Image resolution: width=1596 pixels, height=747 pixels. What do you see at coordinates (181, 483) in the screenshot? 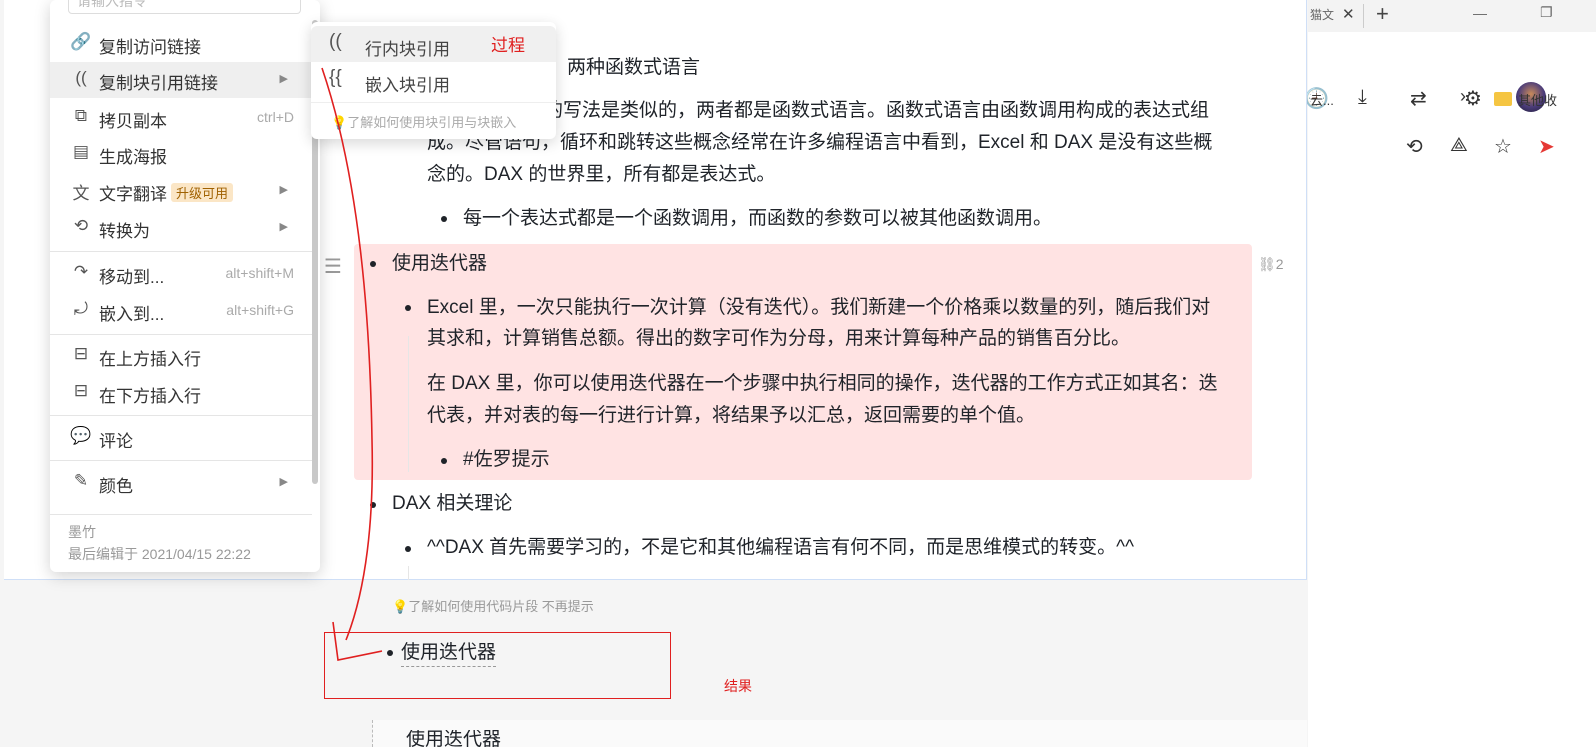
I see `menu-item-color: ✎ 颜色 ▶` at bounding box center [181, 483].